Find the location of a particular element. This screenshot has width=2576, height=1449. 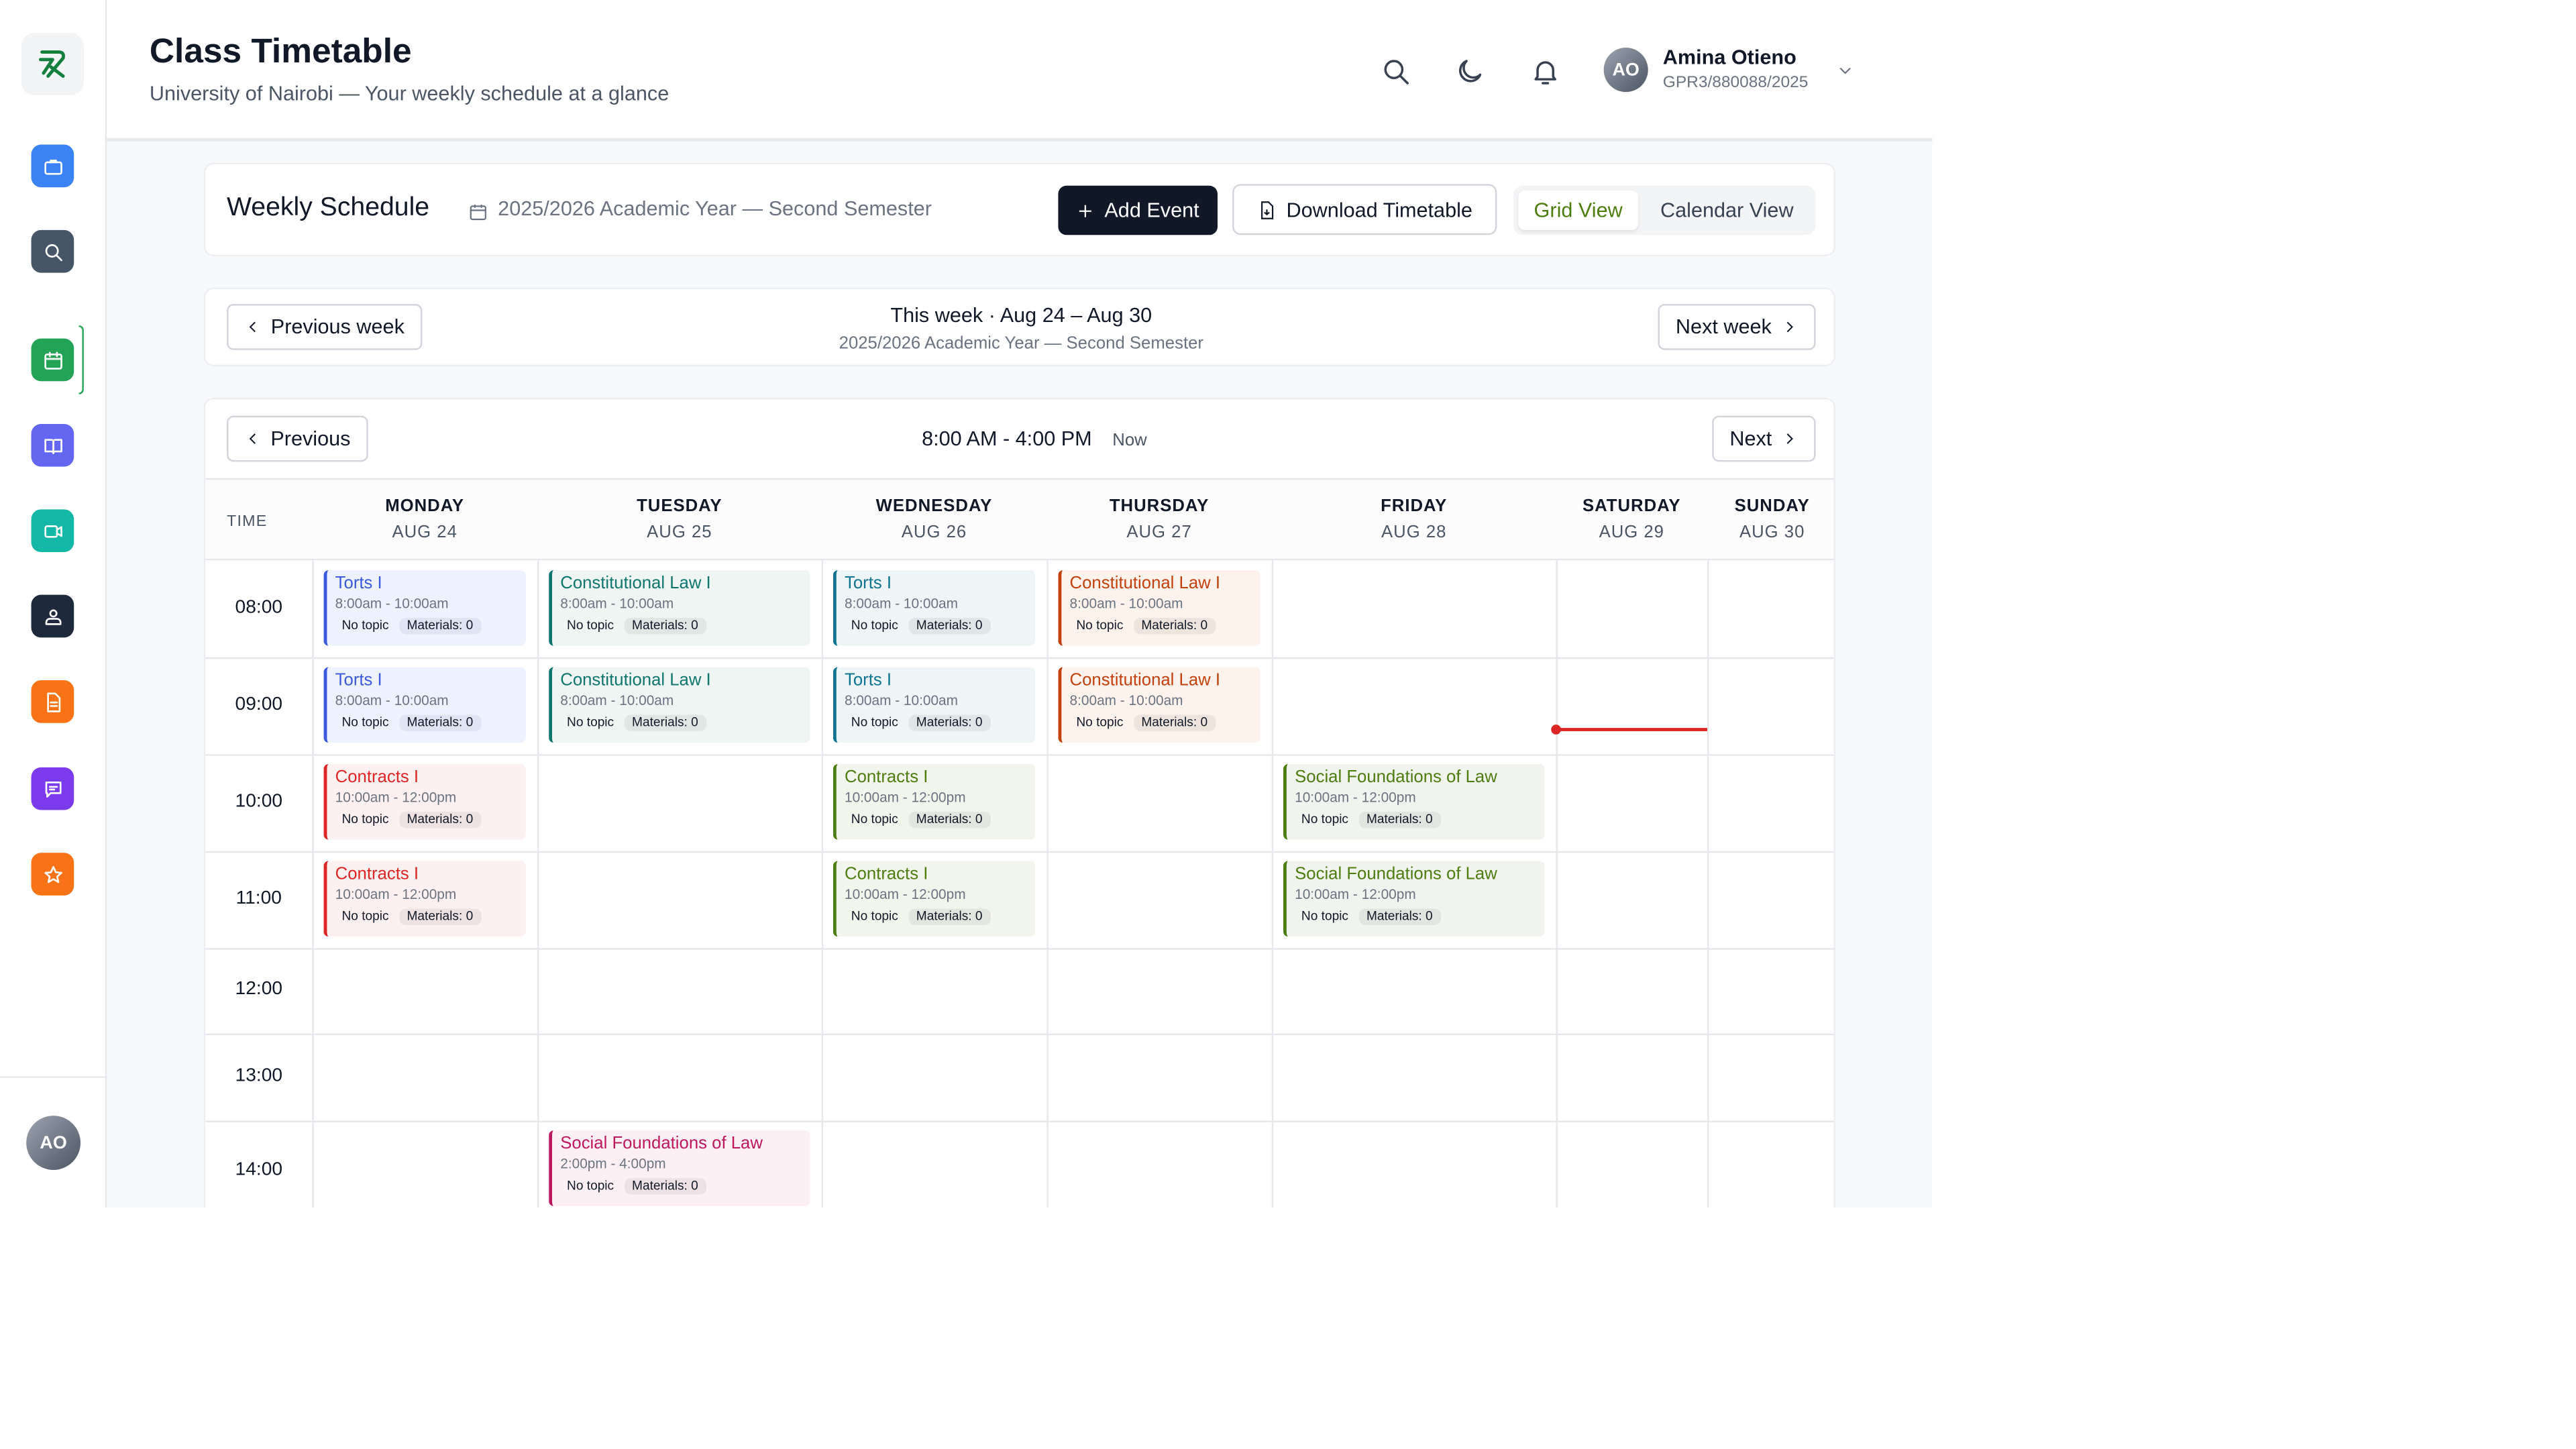

chat-icon is located at coordinates (52, 788).